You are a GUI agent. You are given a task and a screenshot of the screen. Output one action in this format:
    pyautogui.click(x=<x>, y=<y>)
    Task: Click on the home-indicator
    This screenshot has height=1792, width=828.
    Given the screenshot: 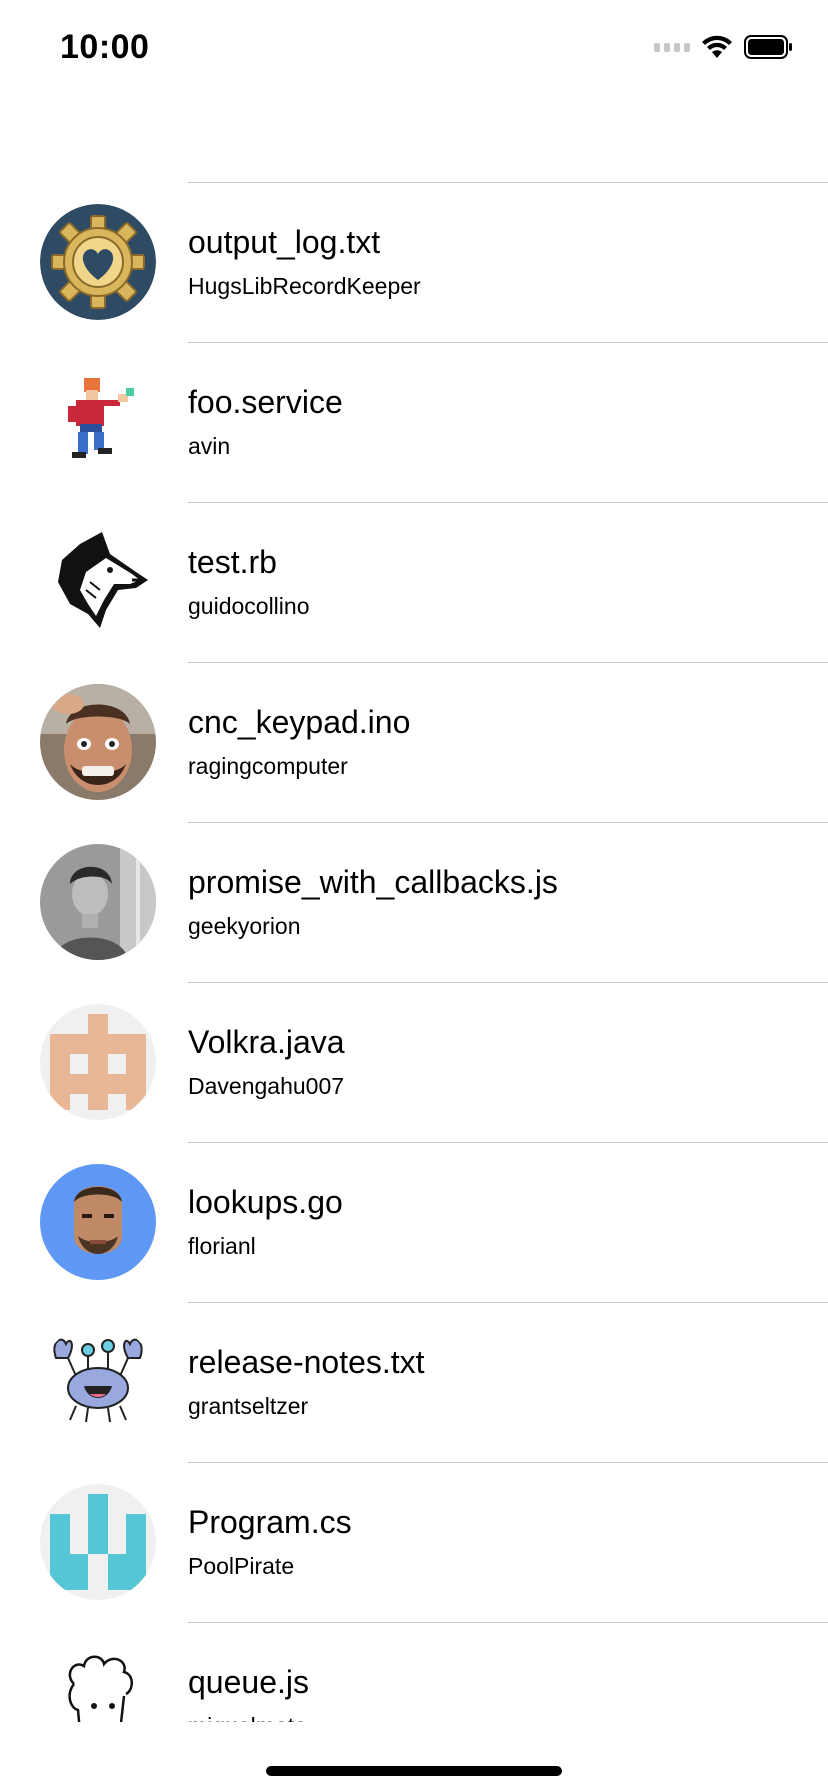 What is the action you would take?
    pyautogui.click(x=414, y=1771)
    